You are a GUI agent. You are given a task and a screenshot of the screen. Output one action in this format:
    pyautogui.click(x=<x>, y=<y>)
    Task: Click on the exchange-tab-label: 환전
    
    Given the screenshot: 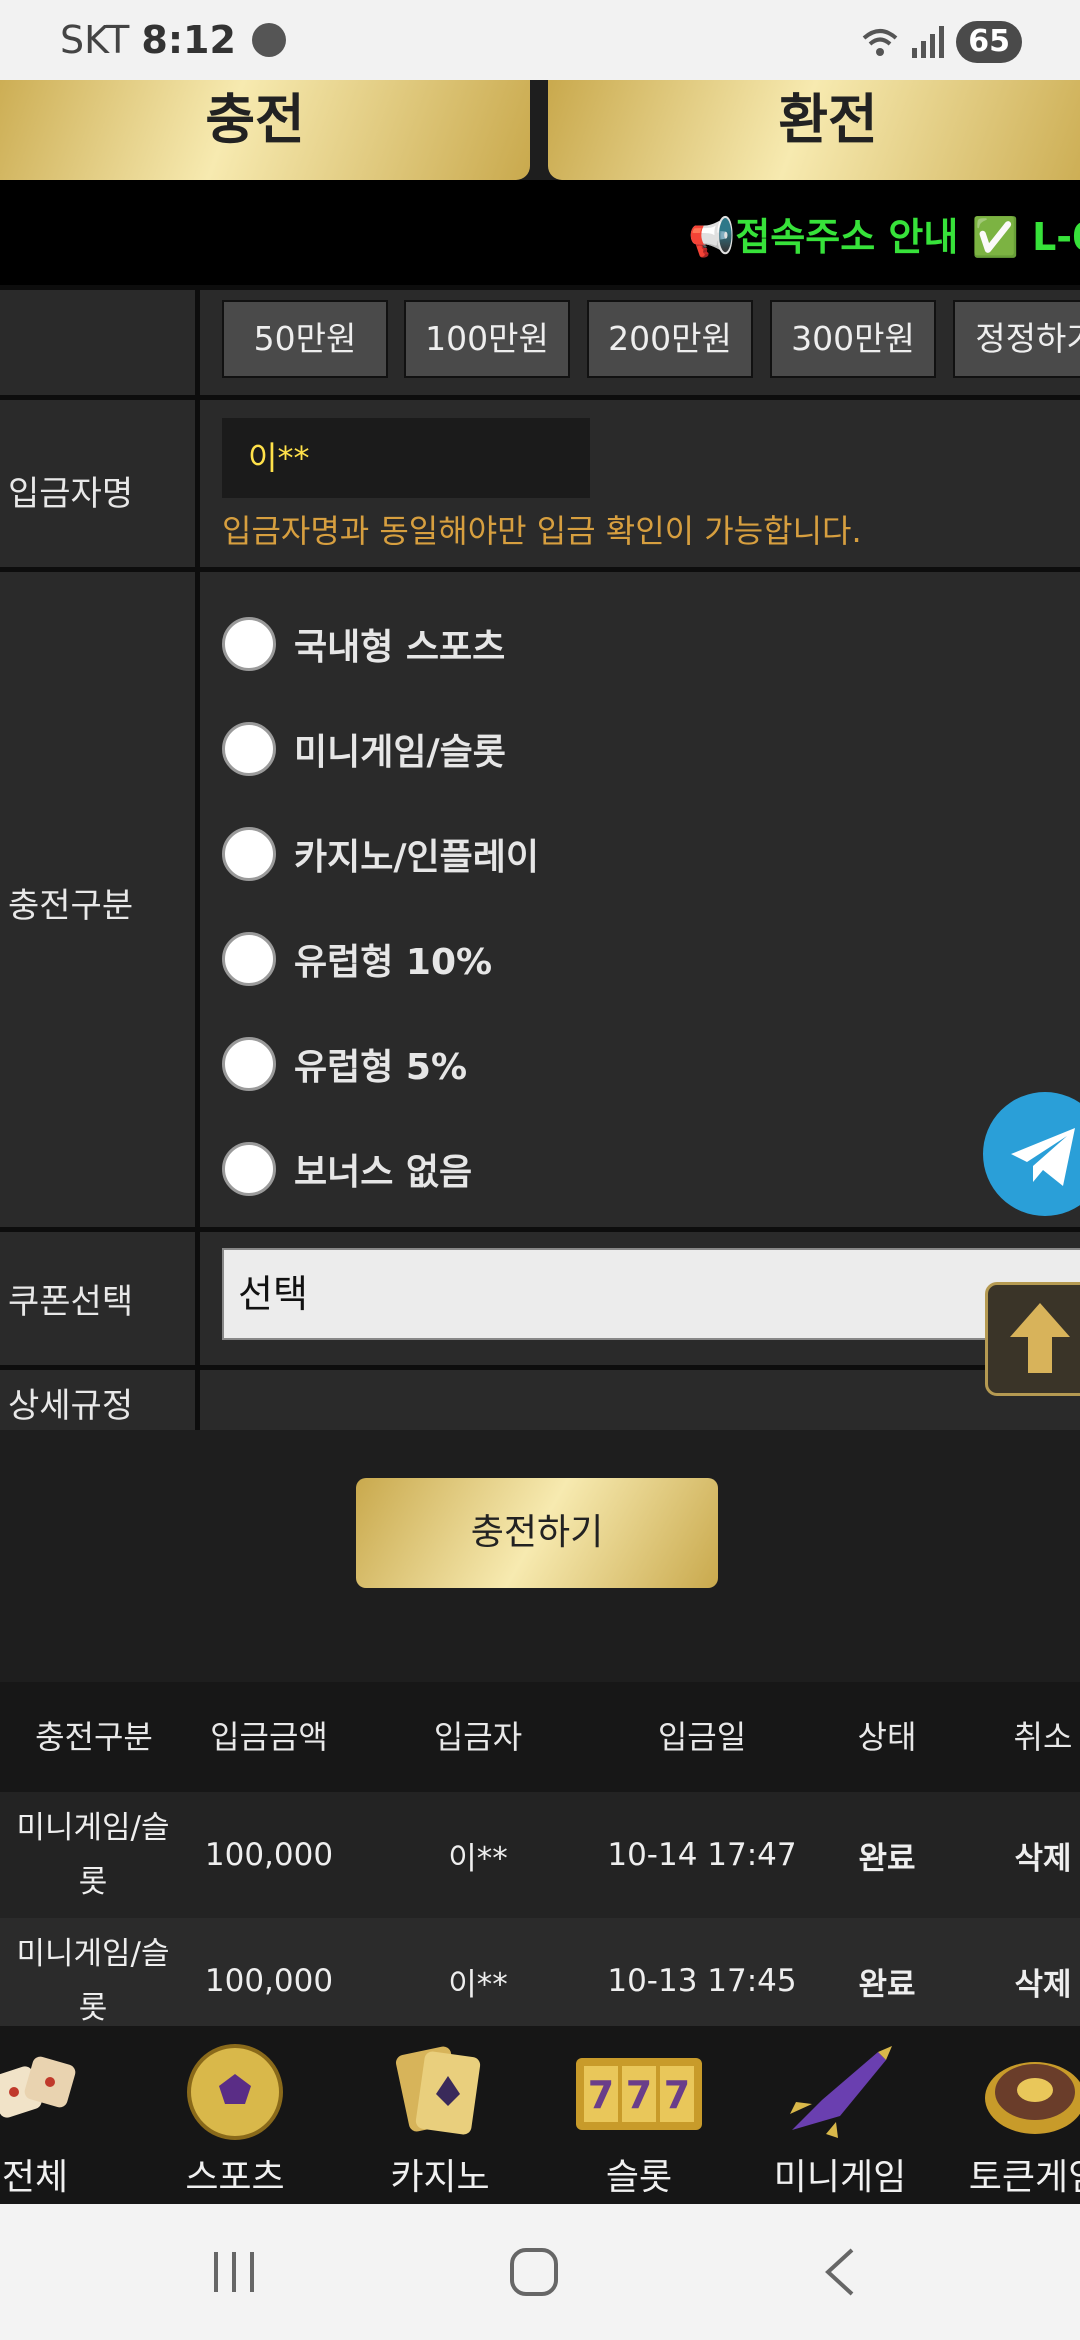 What is the action you would take?
    pyautogui.click(x=828, y=119)
    